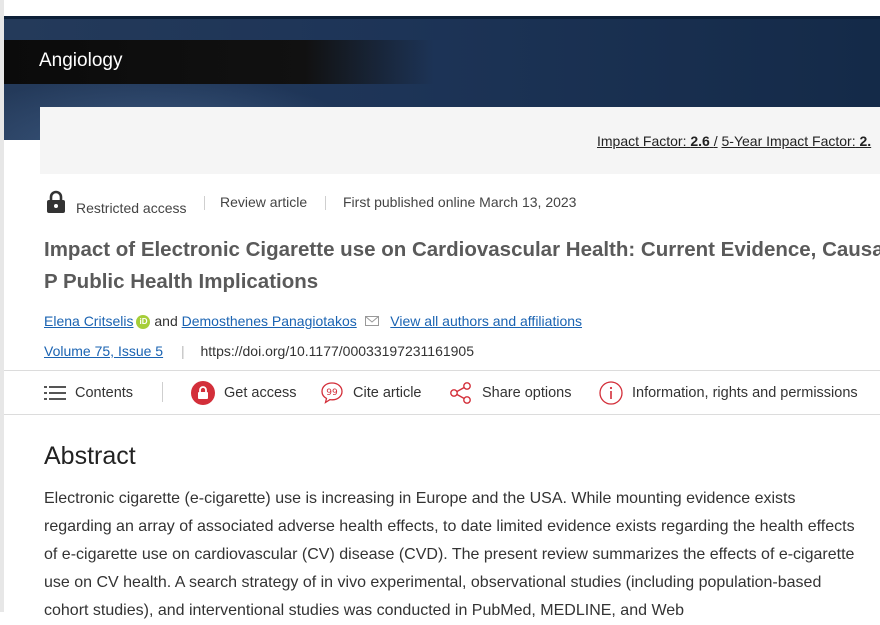 The height and width of the screenshot is (625, 880). I want to click on view-all-authors-link: View all authors and affiliations, so click(486, 321).